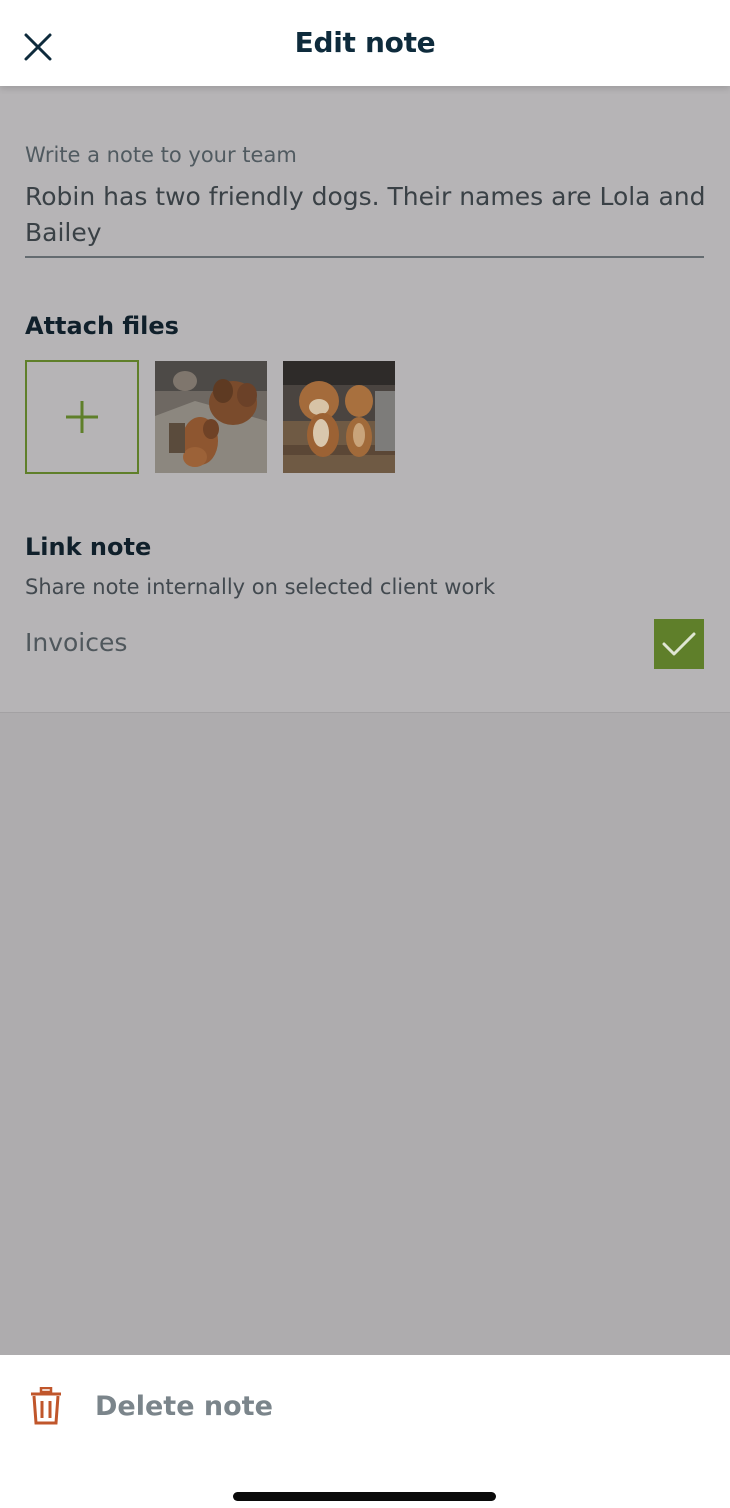  I want to click on plus-icon, so click(82, 417).